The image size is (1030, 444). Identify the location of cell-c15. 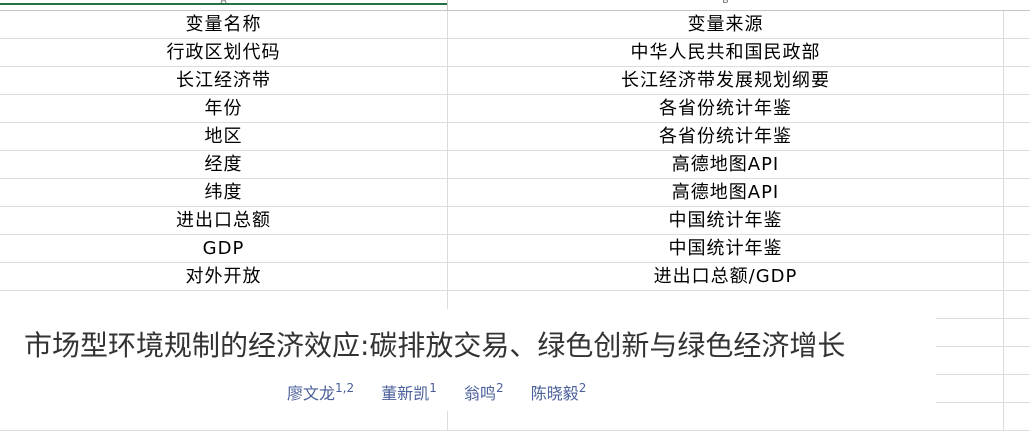
(1017, 416).